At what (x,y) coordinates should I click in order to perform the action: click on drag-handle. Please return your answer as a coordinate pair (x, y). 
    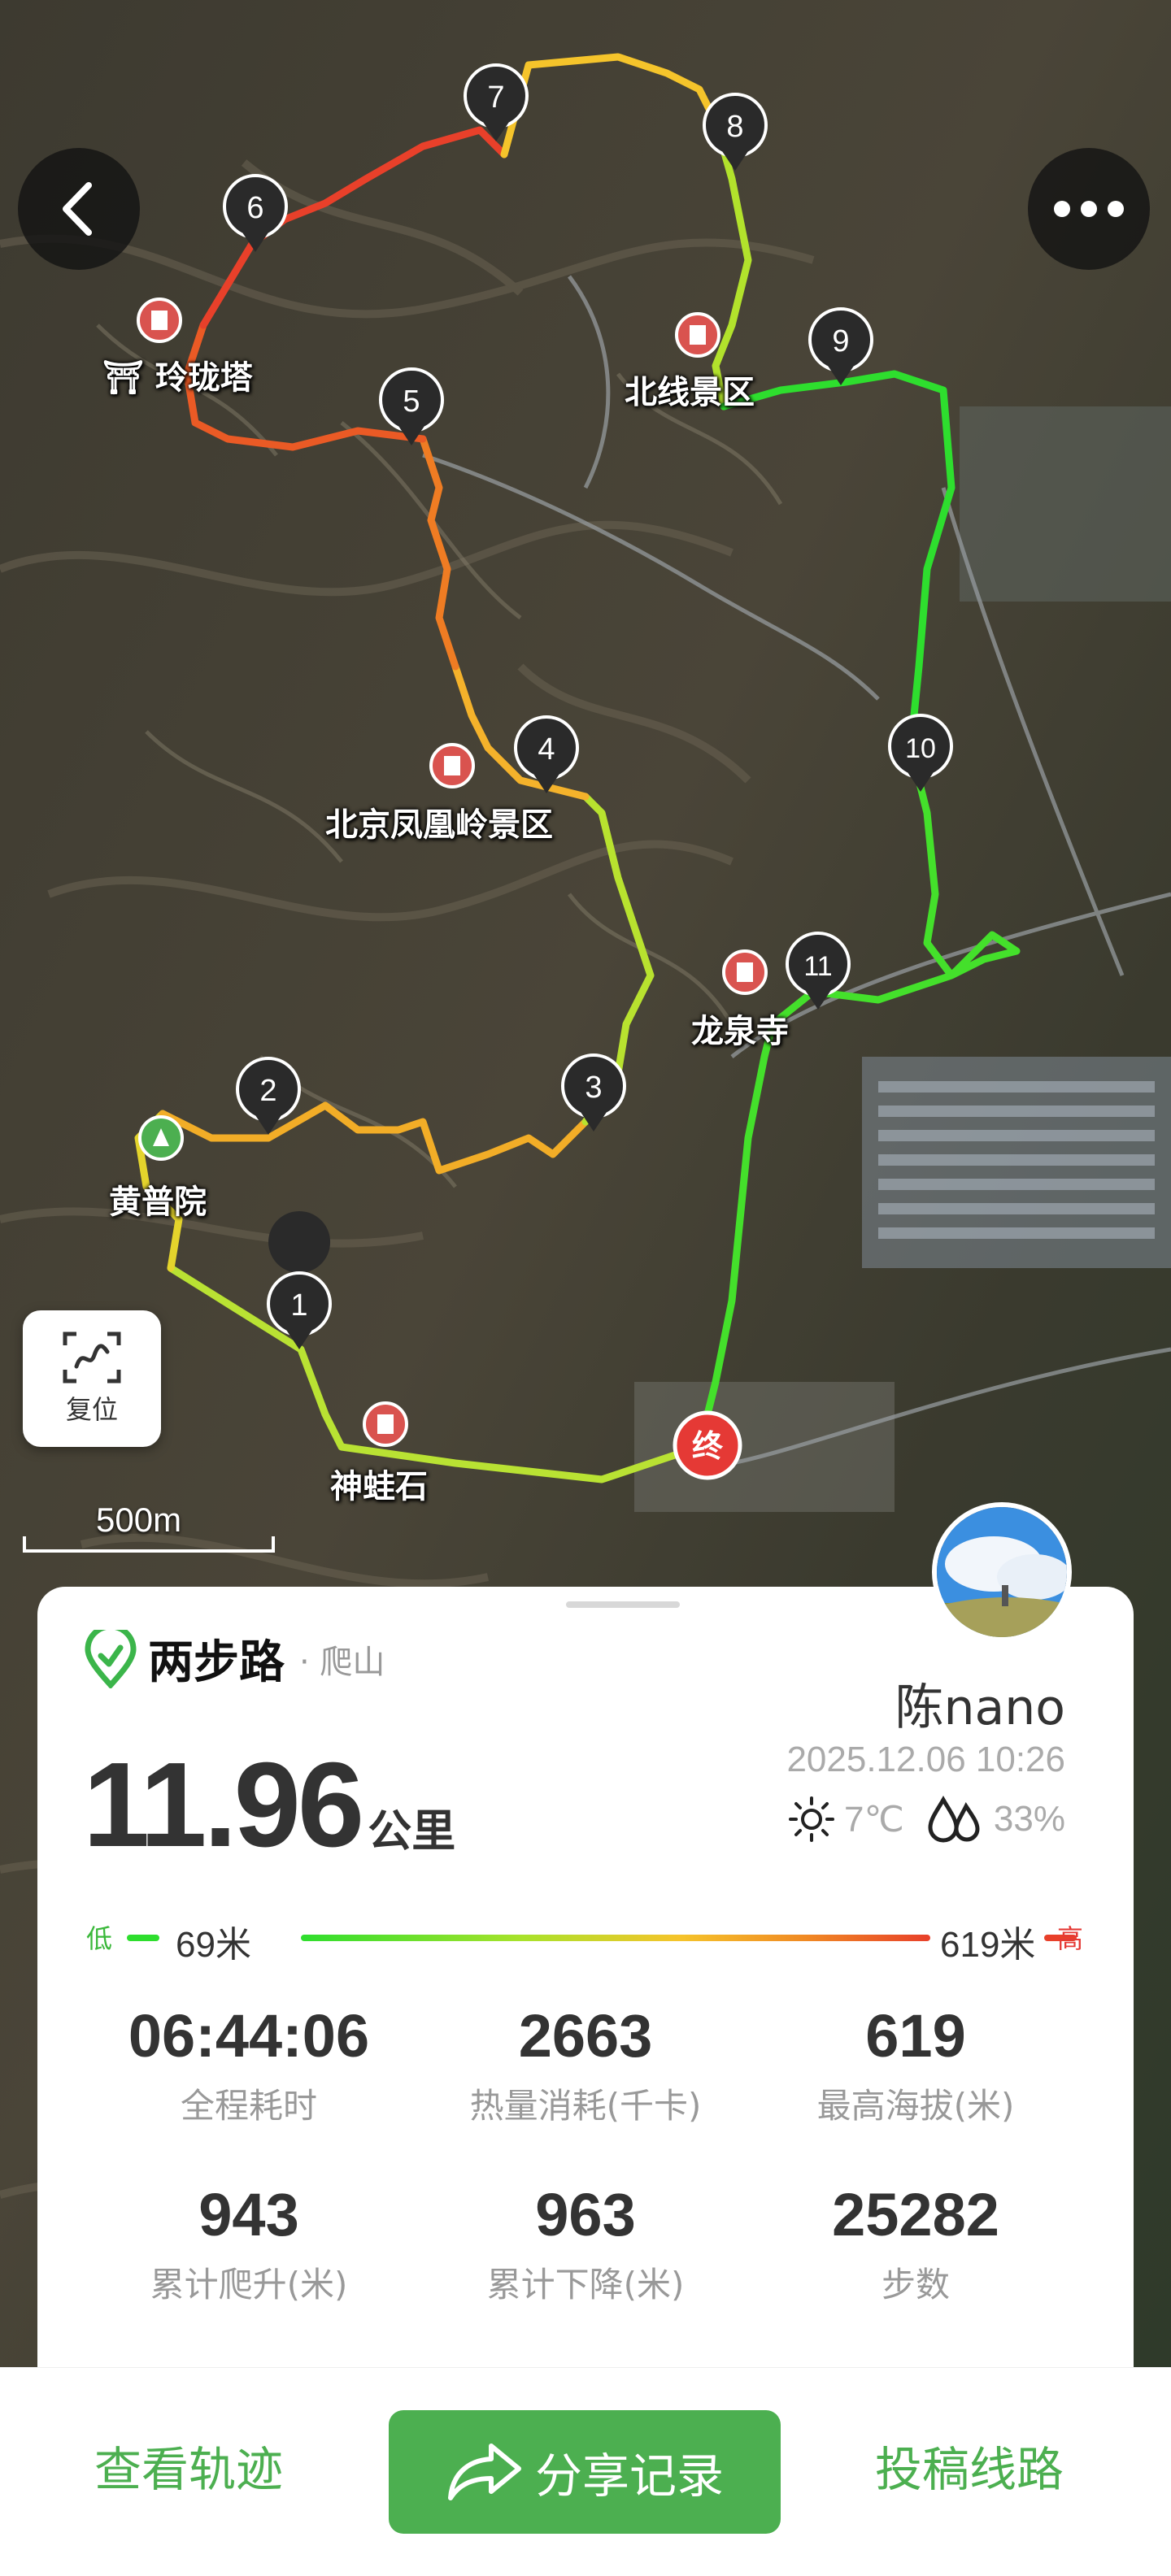
    Looking at the image, I should click on (623, 1604).